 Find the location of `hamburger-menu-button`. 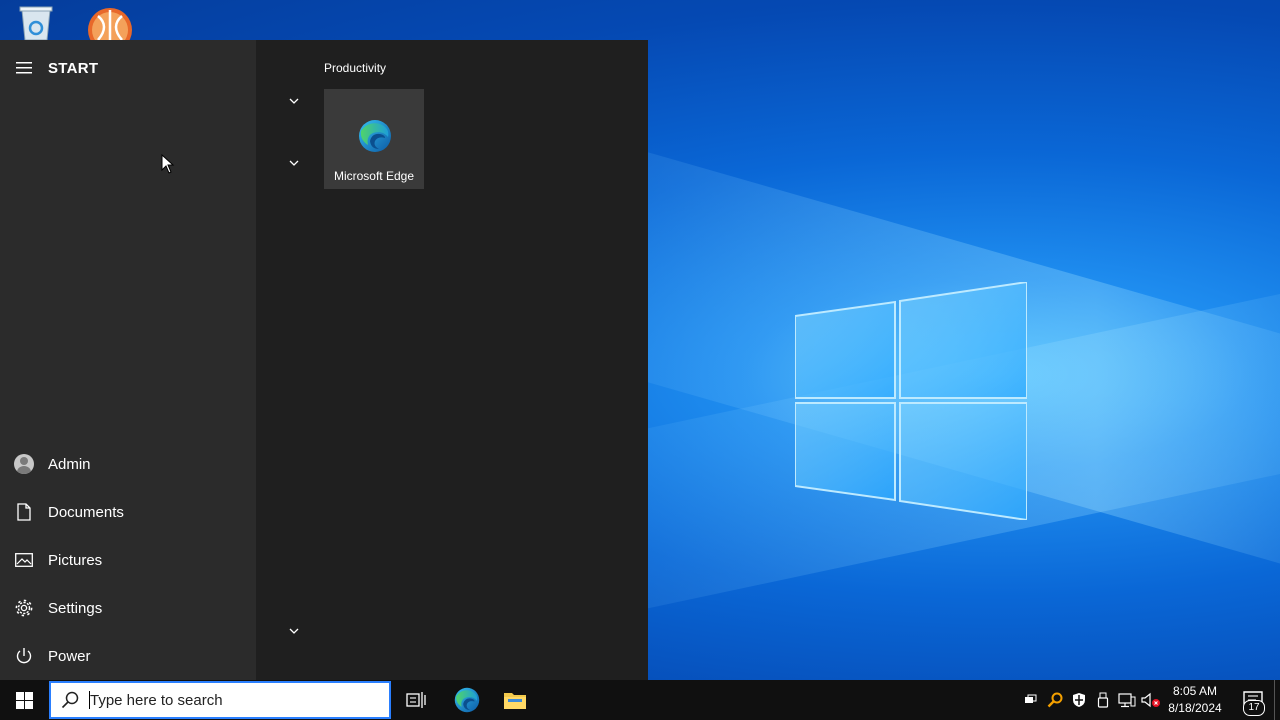

hamburger-menu-button is located at coordinates (24, 68).